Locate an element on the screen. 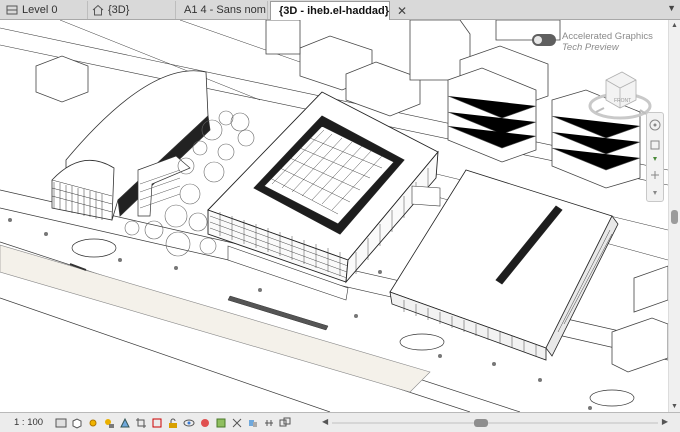  viewcube-face-label: FRONT is located at coordinates (622, 101).